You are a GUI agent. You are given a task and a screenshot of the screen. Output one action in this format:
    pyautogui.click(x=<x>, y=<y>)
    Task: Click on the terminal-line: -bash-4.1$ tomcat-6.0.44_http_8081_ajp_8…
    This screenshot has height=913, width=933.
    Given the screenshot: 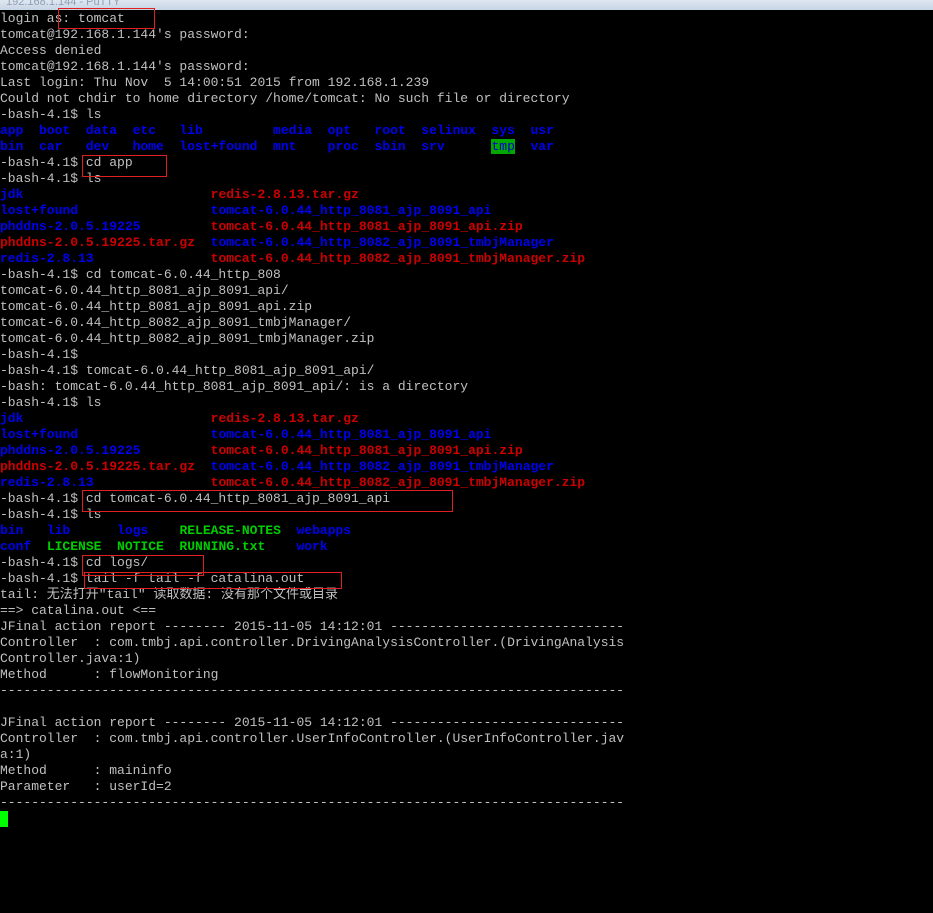 What is the action you would take?
    pyautogui.click(x=466, y=371)
    